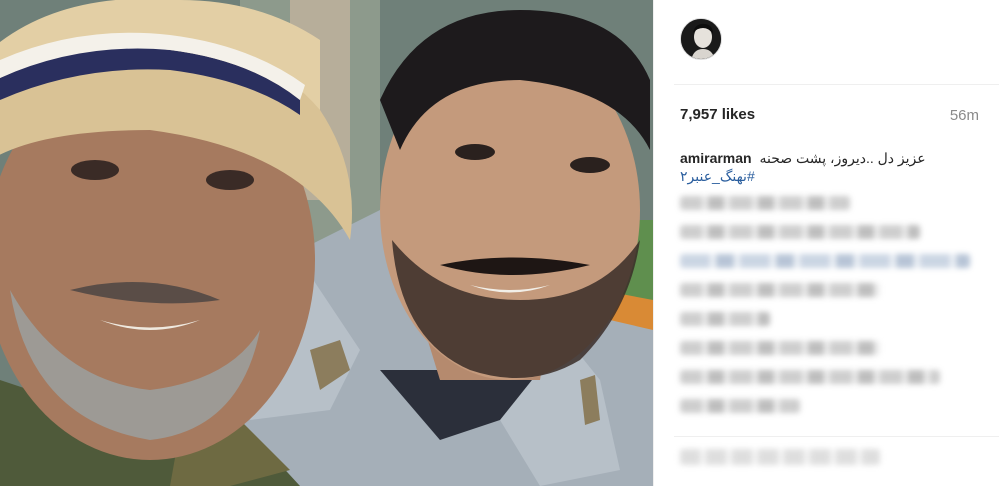 This screenshot has height=486, width=999. I want to click on blurred-comment-input, so click(780, 457).